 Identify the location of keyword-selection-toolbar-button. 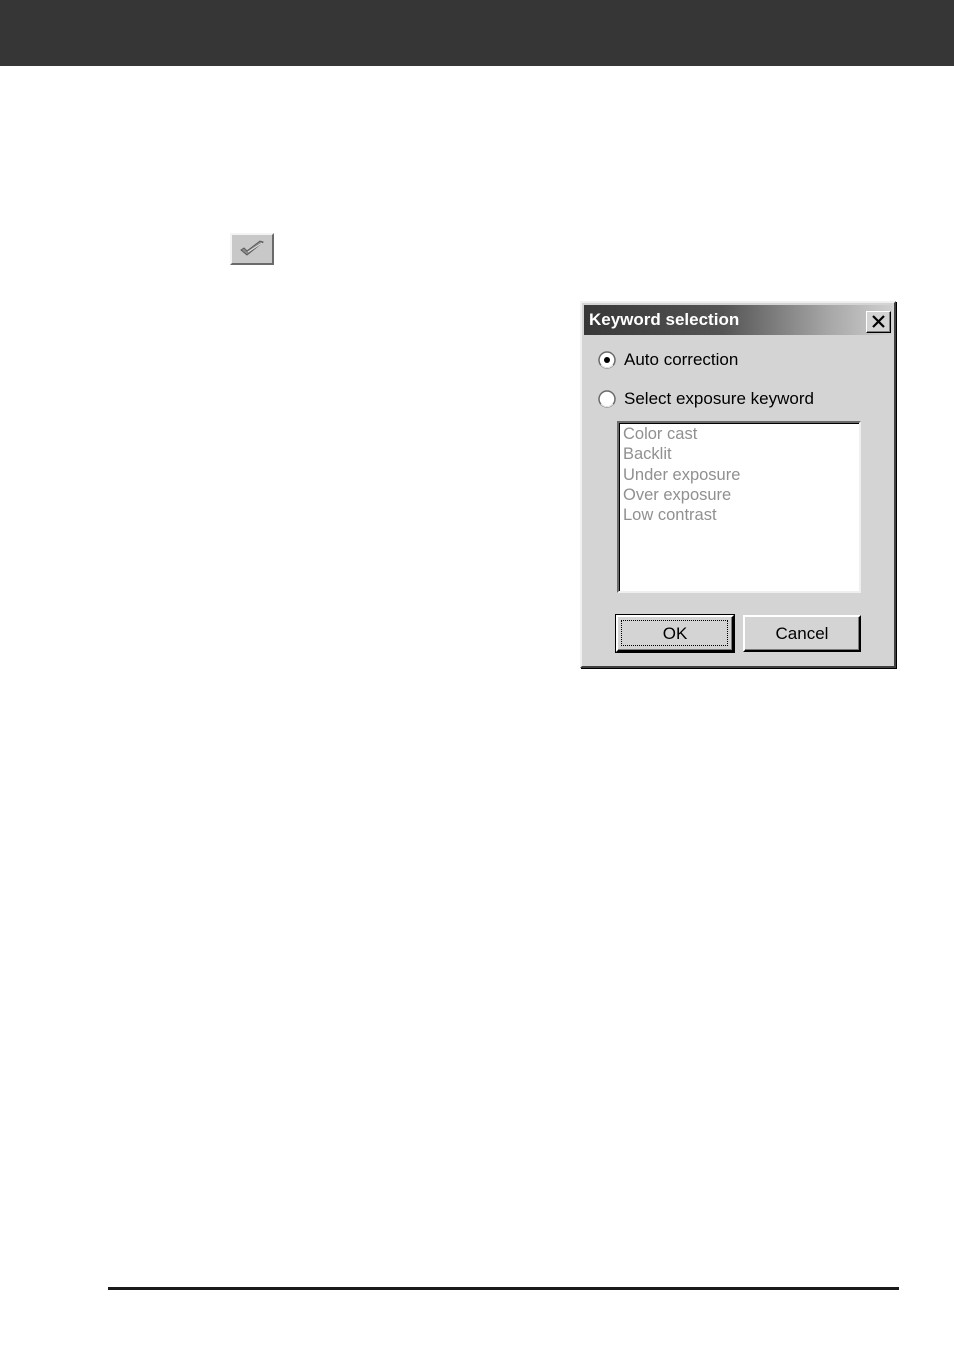
(252, 249).